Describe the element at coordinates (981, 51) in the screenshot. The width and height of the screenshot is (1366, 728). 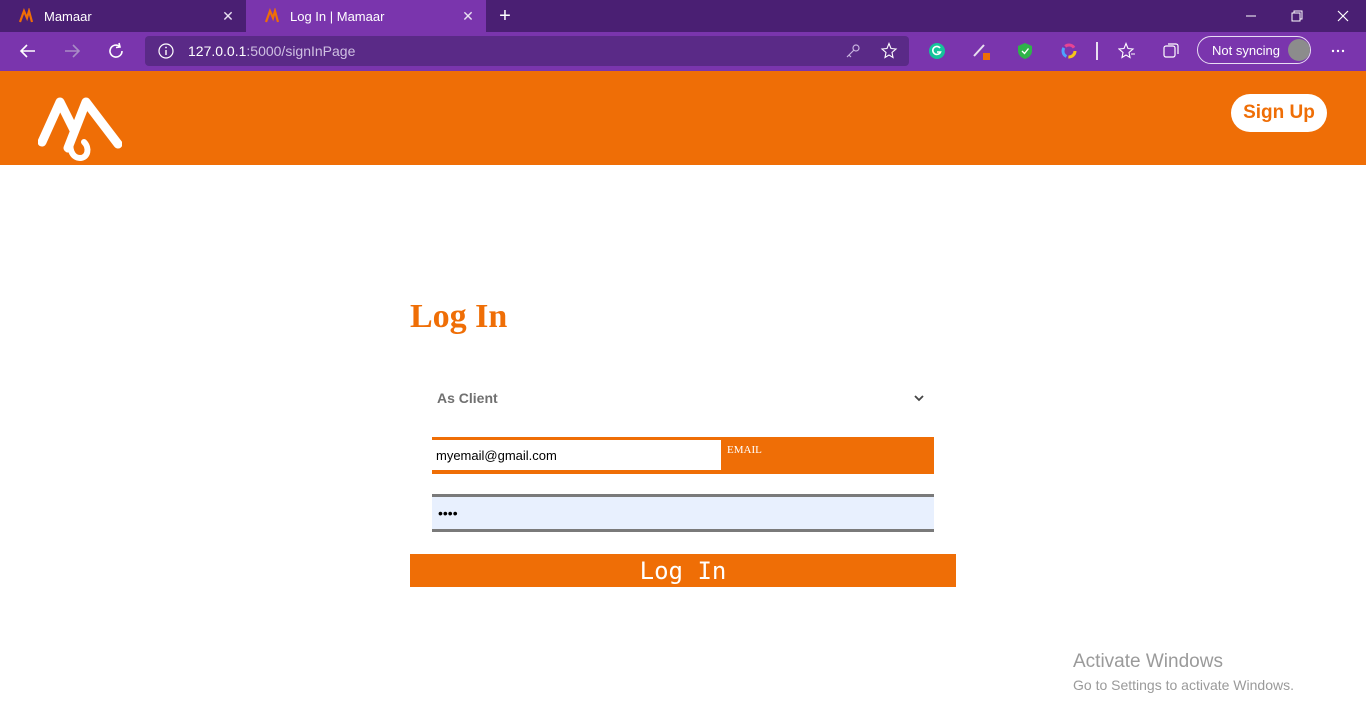
I see `pen-extension-icon` at that location.